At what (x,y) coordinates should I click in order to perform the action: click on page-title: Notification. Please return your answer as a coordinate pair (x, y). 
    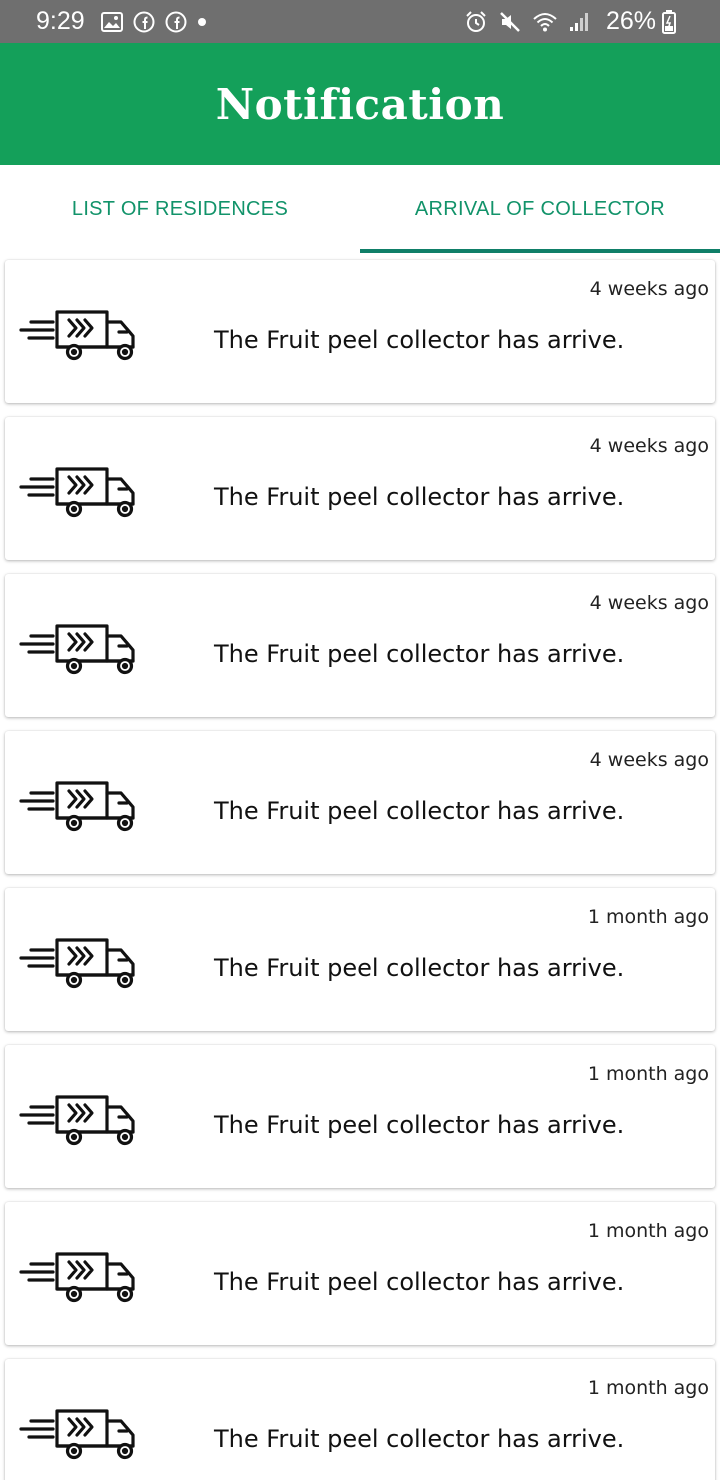
    Looking at the image, I should click on (360, 104).